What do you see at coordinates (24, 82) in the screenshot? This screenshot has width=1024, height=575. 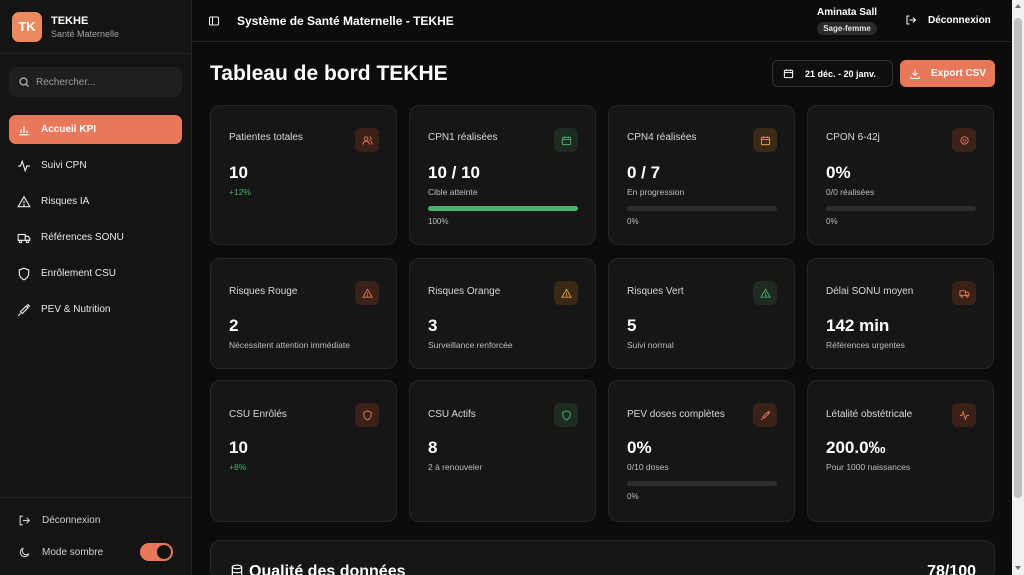 I see `search-icon` at bounding box center [24, 82].